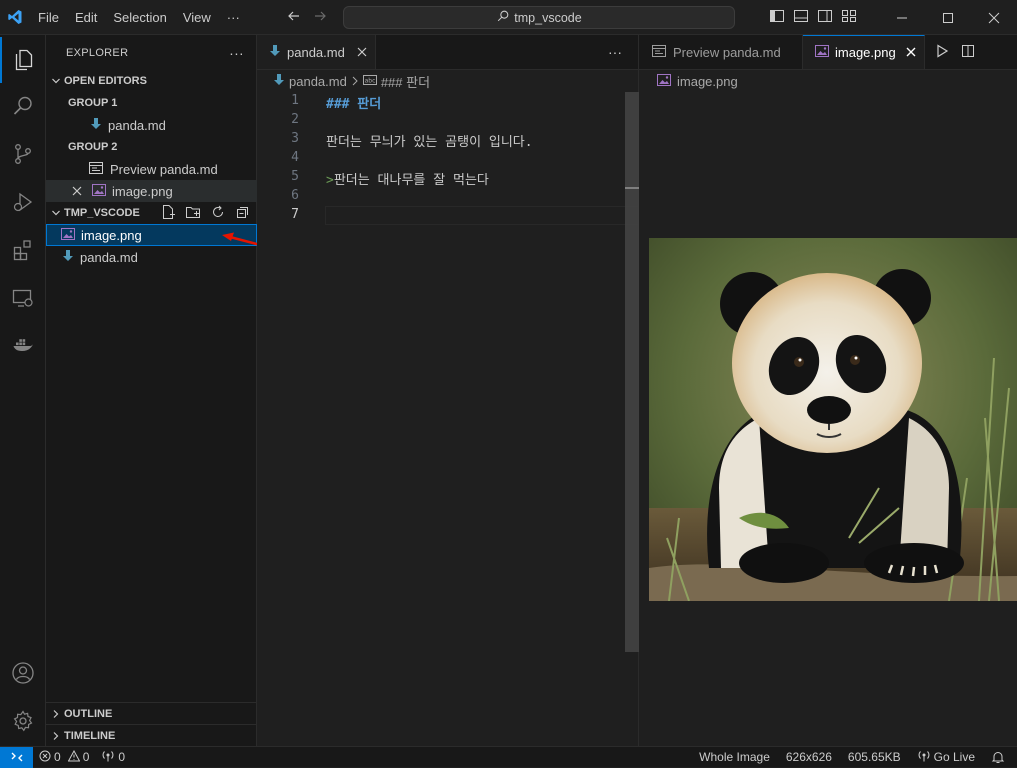 Image resolution: width=1017 pixels, height=768 pixels. Describe the element at coordinates (23, 721) in the screenshot. I see `settings-gear-icon` at that location.